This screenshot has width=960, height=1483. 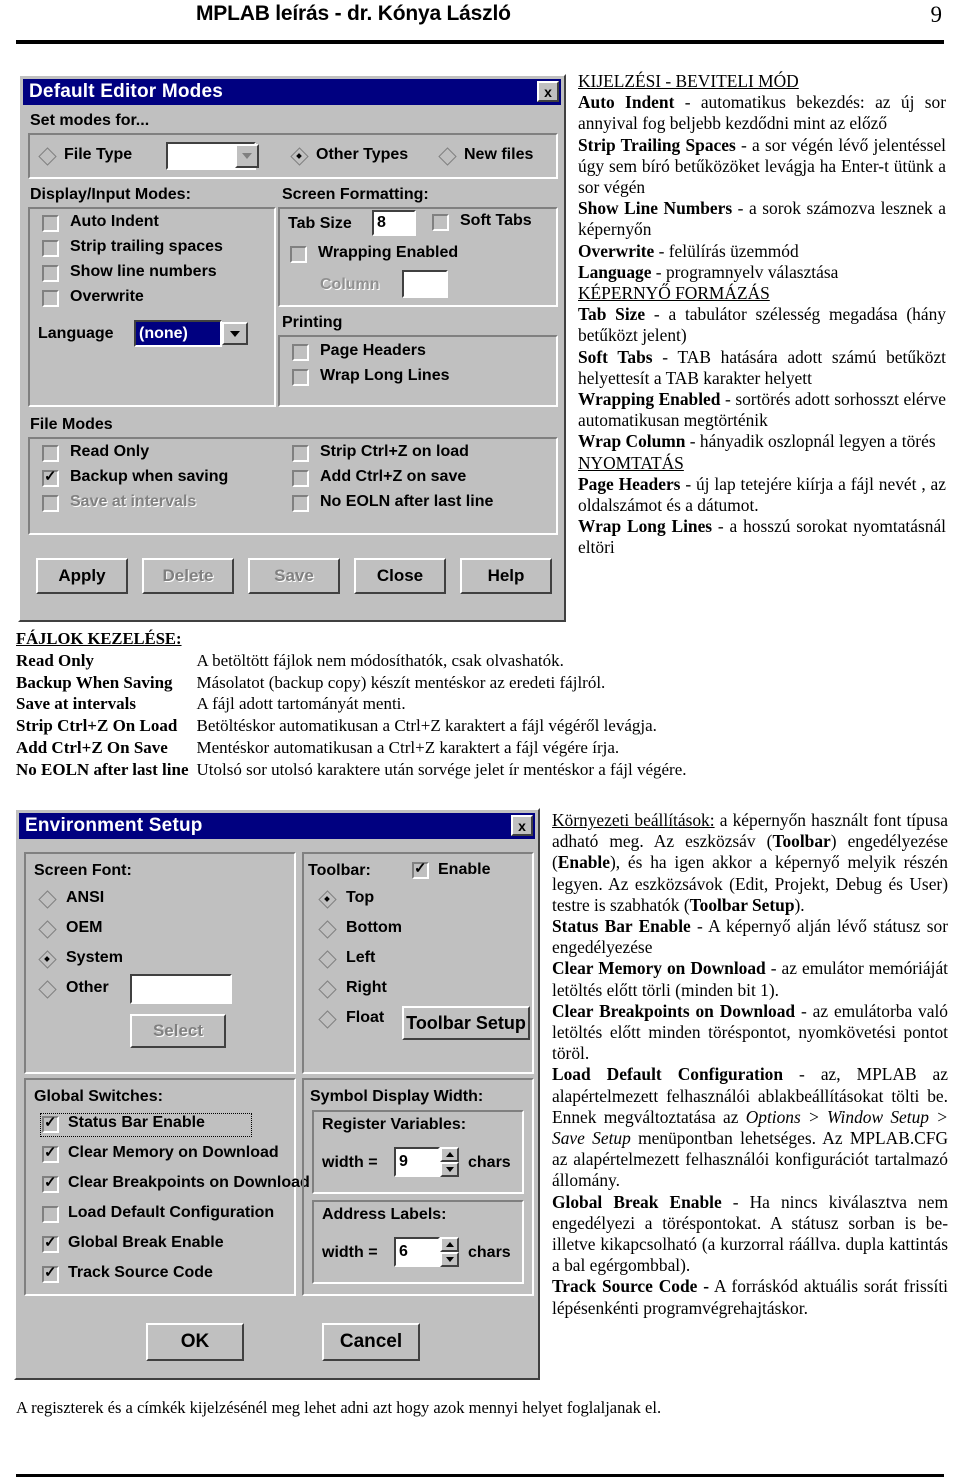 What do you see at coordinates (506, 576) in the screenshot?
I see `help-button: Help` at bounding box center [506, 576].